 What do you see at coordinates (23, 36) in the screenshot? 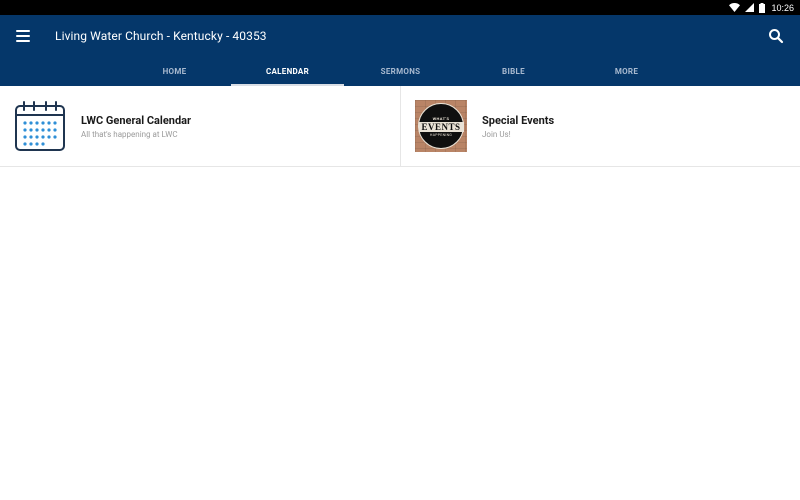
I see `hamburger-menu-icon` at bounding box center [23, 36].